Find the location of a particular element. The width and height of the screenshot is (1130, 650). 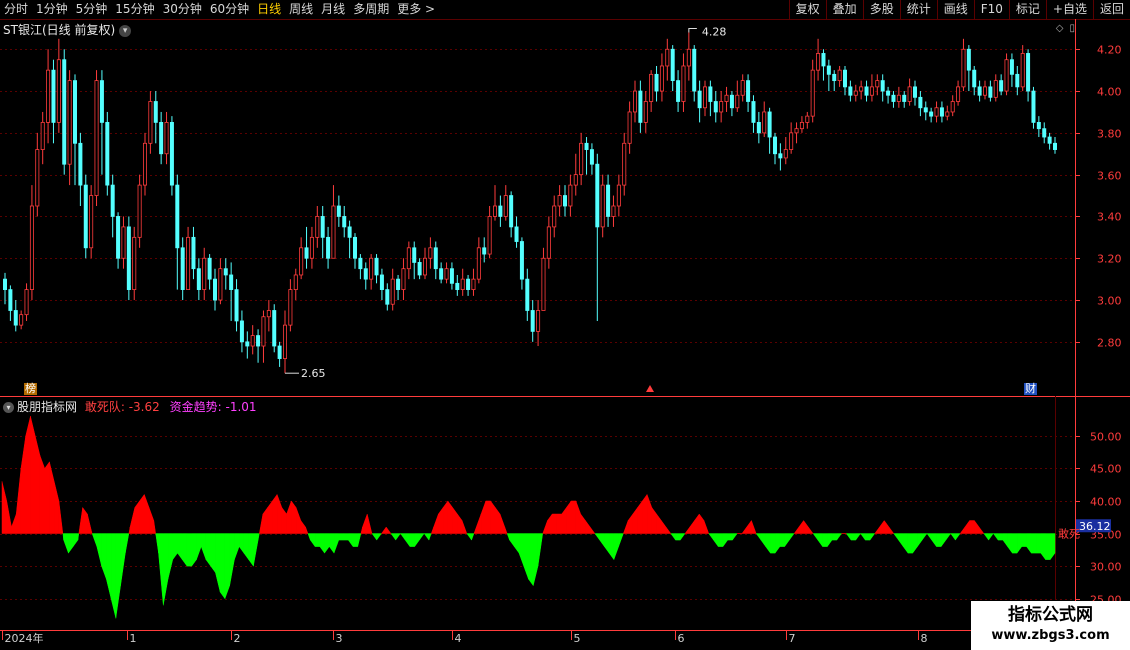

date-label: 8 is located at coordinates (924, 638).